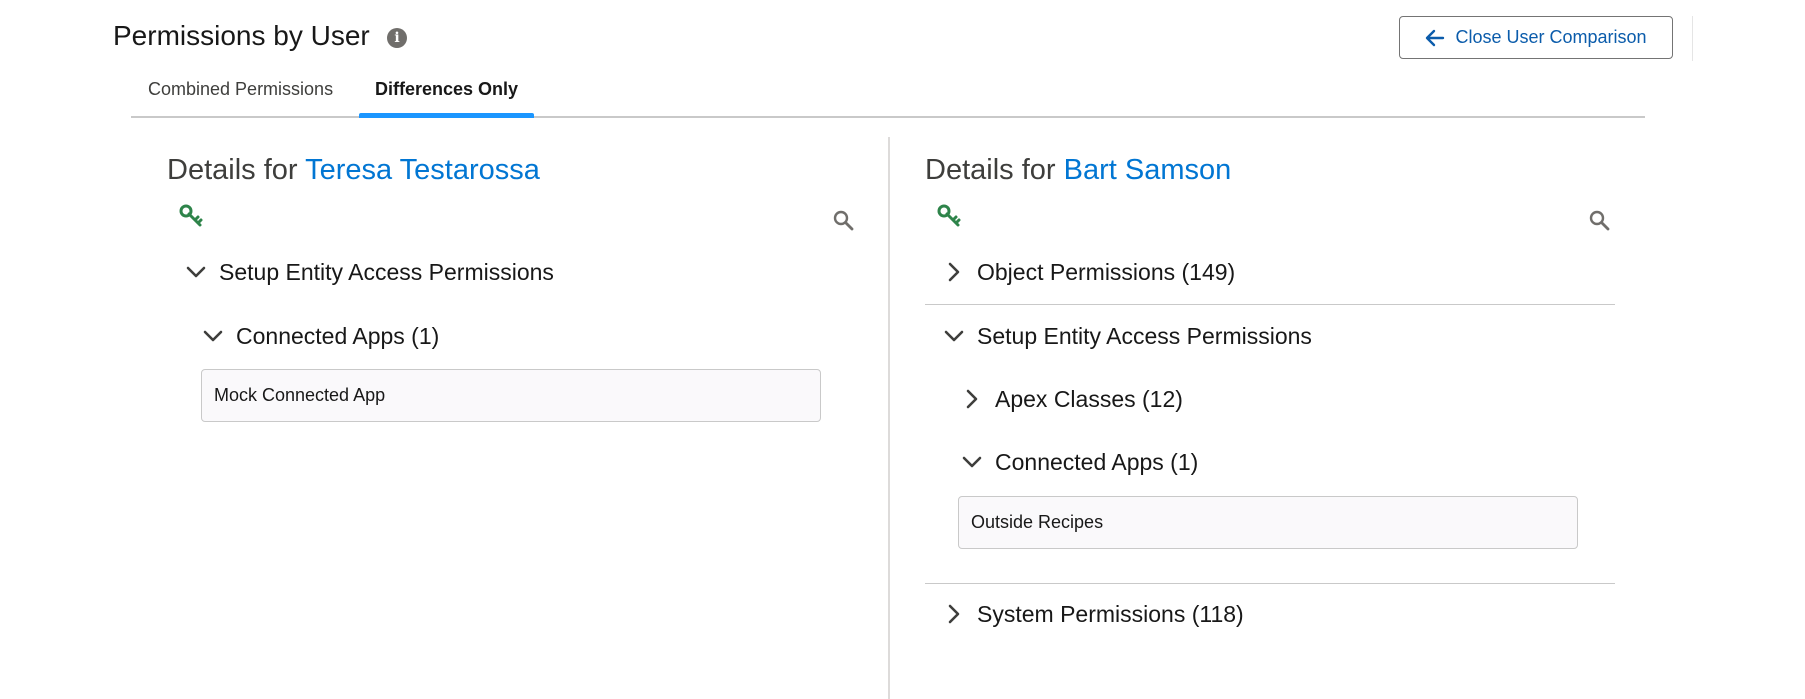 This screenshot has height=699, width=1805. Describe the element at coordinates (1692, 38) in the screenshot. I see `header-divider` at that location.